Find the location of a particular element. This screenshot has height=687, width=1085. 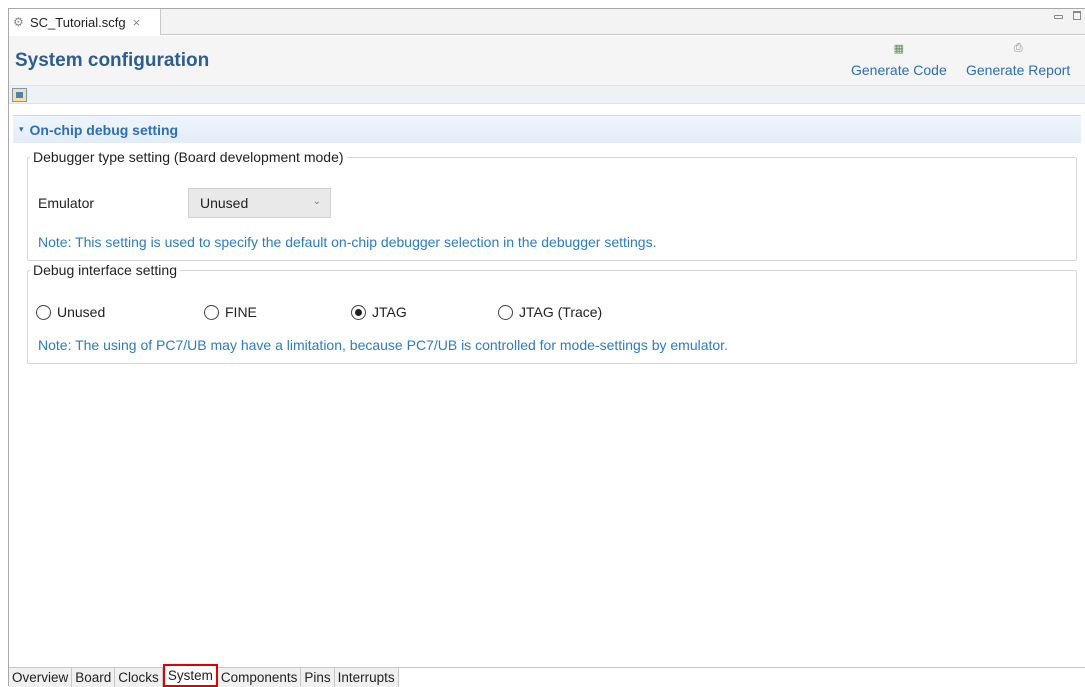

debug-interface-legend: Debug interface setting is located at coordinates (105, 270).